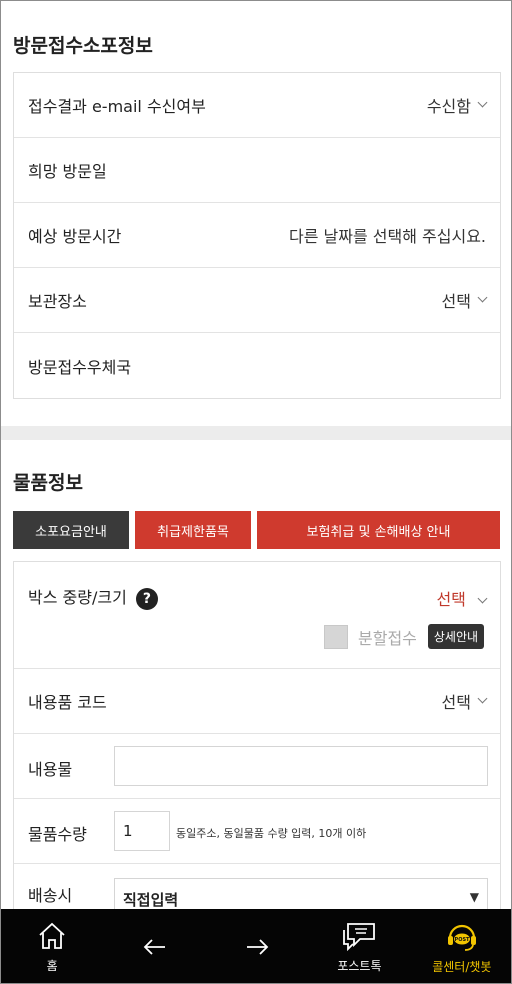 The height and width of the screenshot is (984, 512). I want to click on email-notify-value: 수신함, so click(449, 105).